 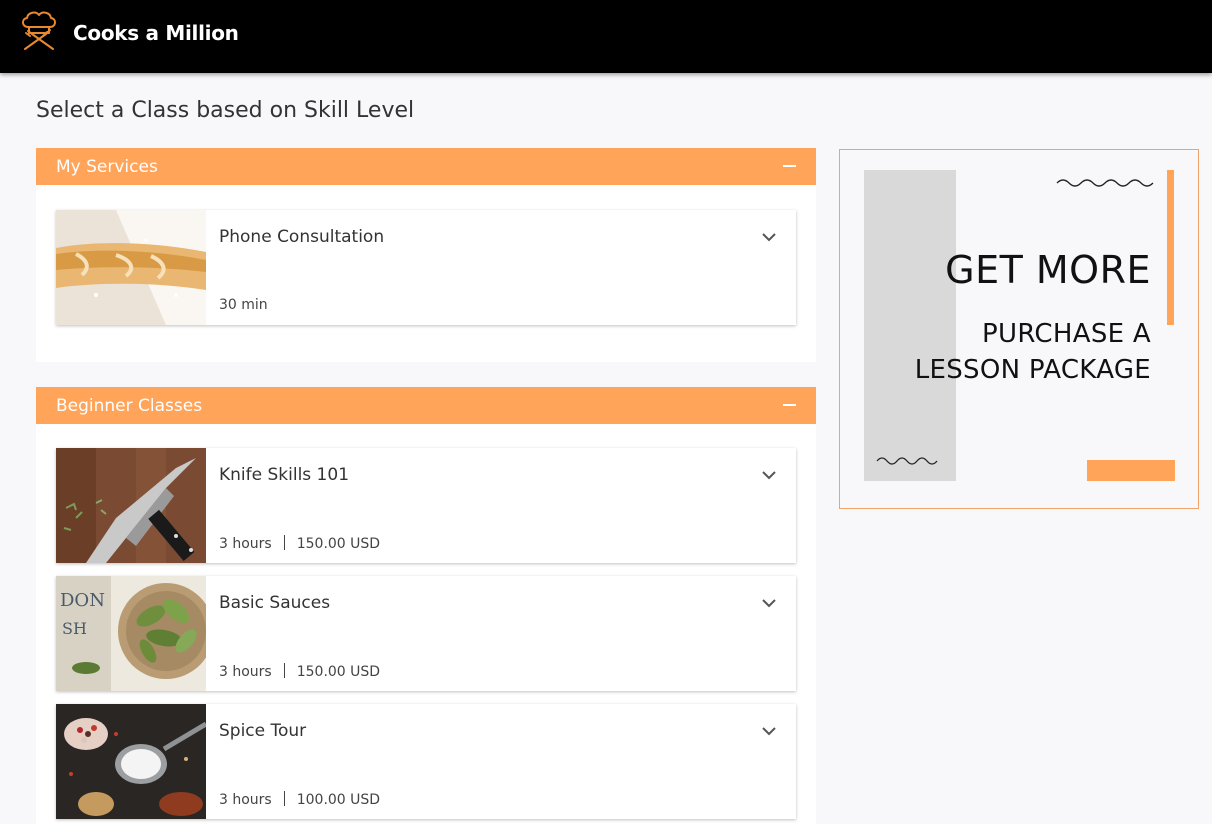 I want to click on card-meta: 3 hours 100.00 USD, so click(x=299, y=799).